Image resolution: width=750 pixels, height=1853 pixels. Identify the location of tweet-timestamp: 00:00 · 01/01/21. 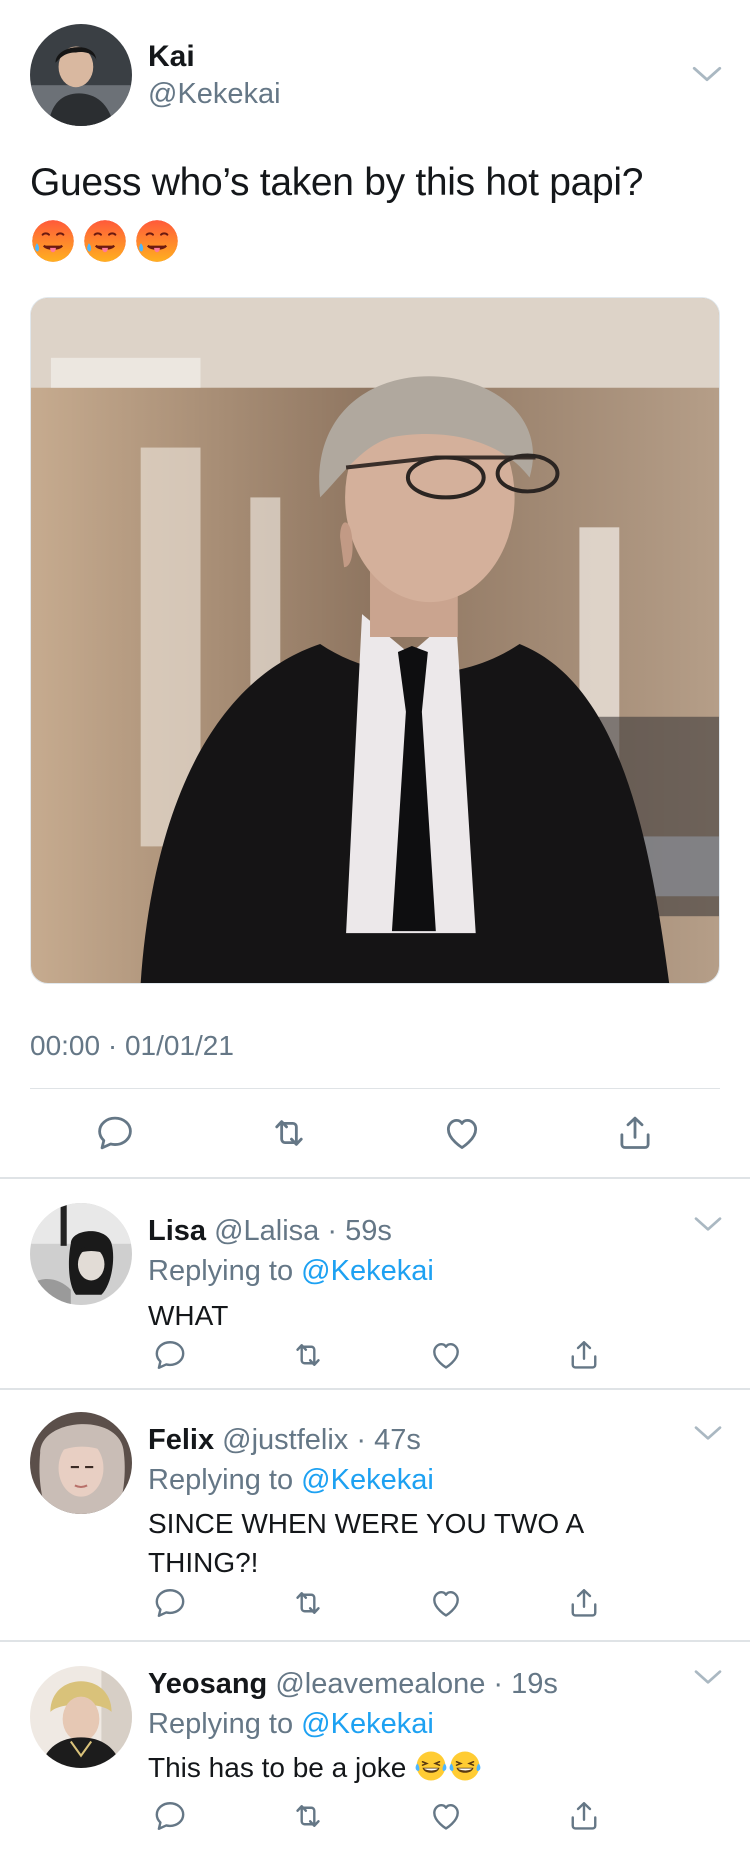
(132, 1045).